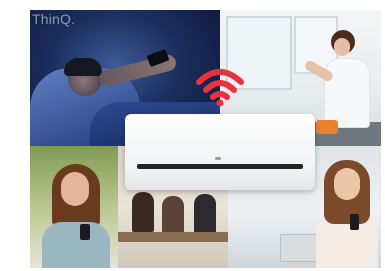 The image size is (385, 271). What do you see at coordinates (74, 207) in the screenshot?
I see `photo-woman-with-phone-cafe` at bounding box center [74, 207].